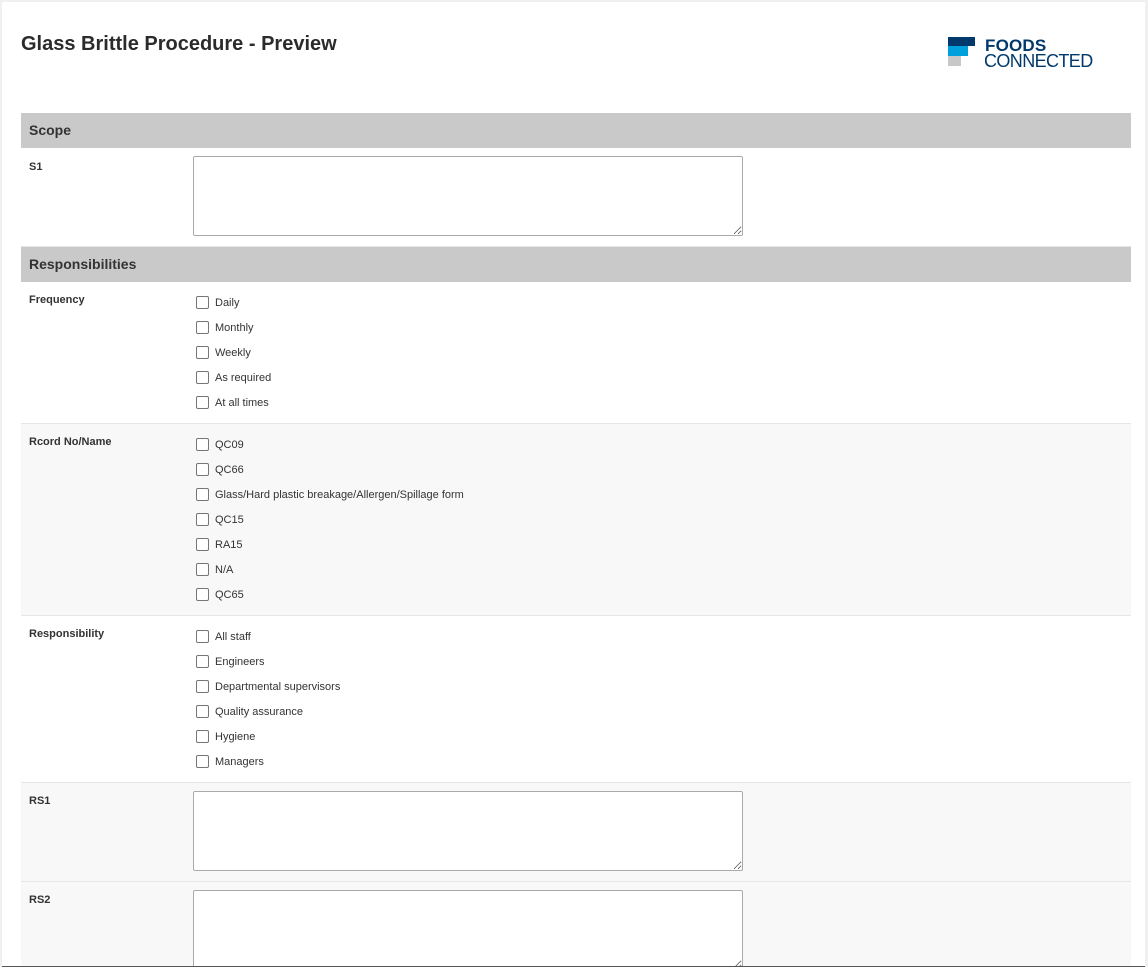  What do you see at coordinates (330, 444) in the screenshot?
I see `checkbox-option: QC09` at bounding box center [330, 444].